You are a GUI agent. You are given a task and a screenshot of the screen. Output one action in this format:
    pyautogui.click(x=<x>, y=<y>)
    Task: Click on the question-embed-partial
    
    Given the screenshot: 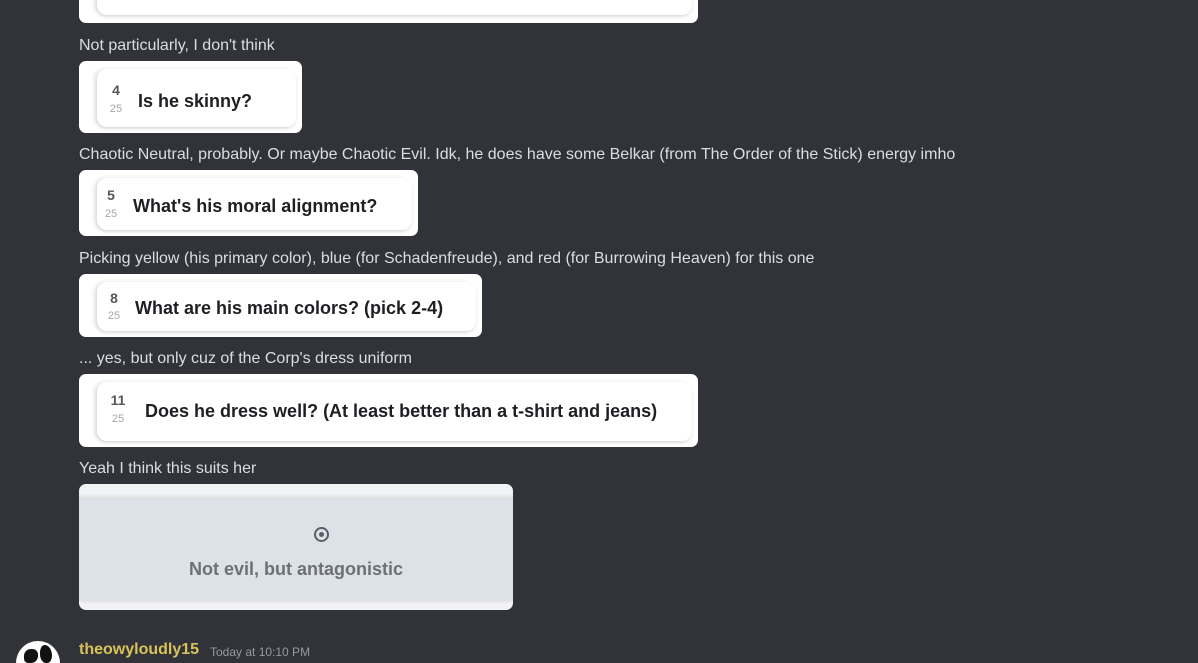 What is the action you would take?
    pyautogui.click(x=388, y=11)
    